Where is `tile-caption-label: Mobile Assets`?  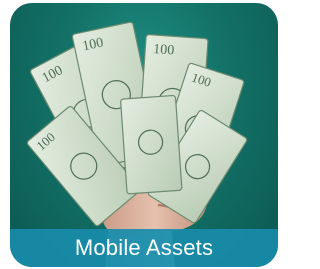 tile-caption-label: Mobile Assets is located at coordinates (144, 247).